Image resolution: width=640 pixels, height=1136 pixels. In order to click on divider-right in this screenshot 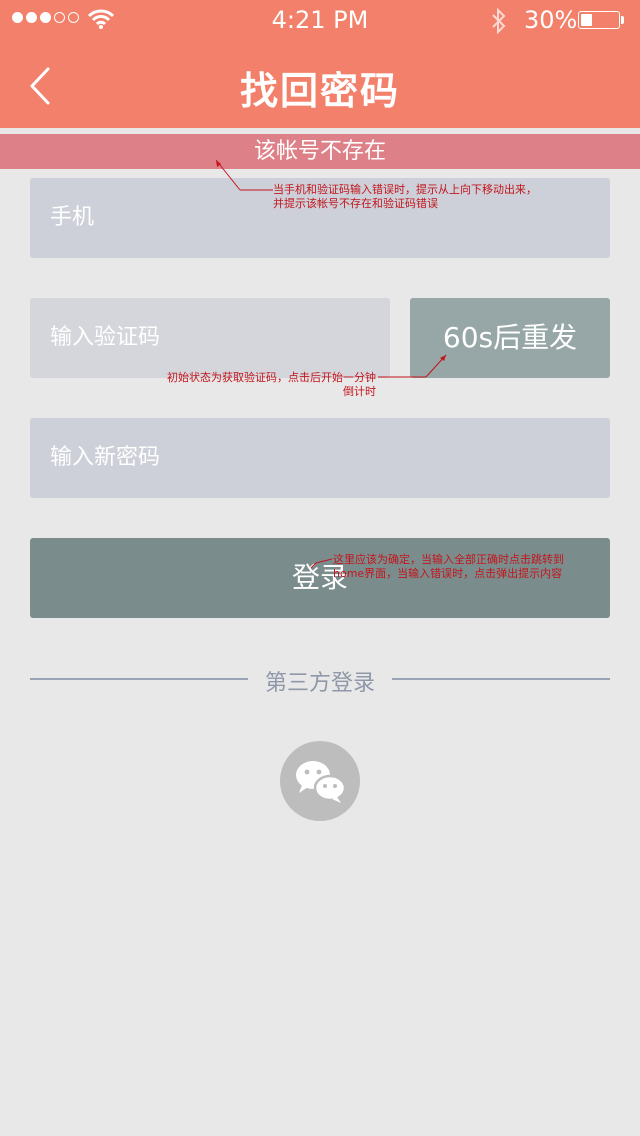, I will do `click(501, 679)`.